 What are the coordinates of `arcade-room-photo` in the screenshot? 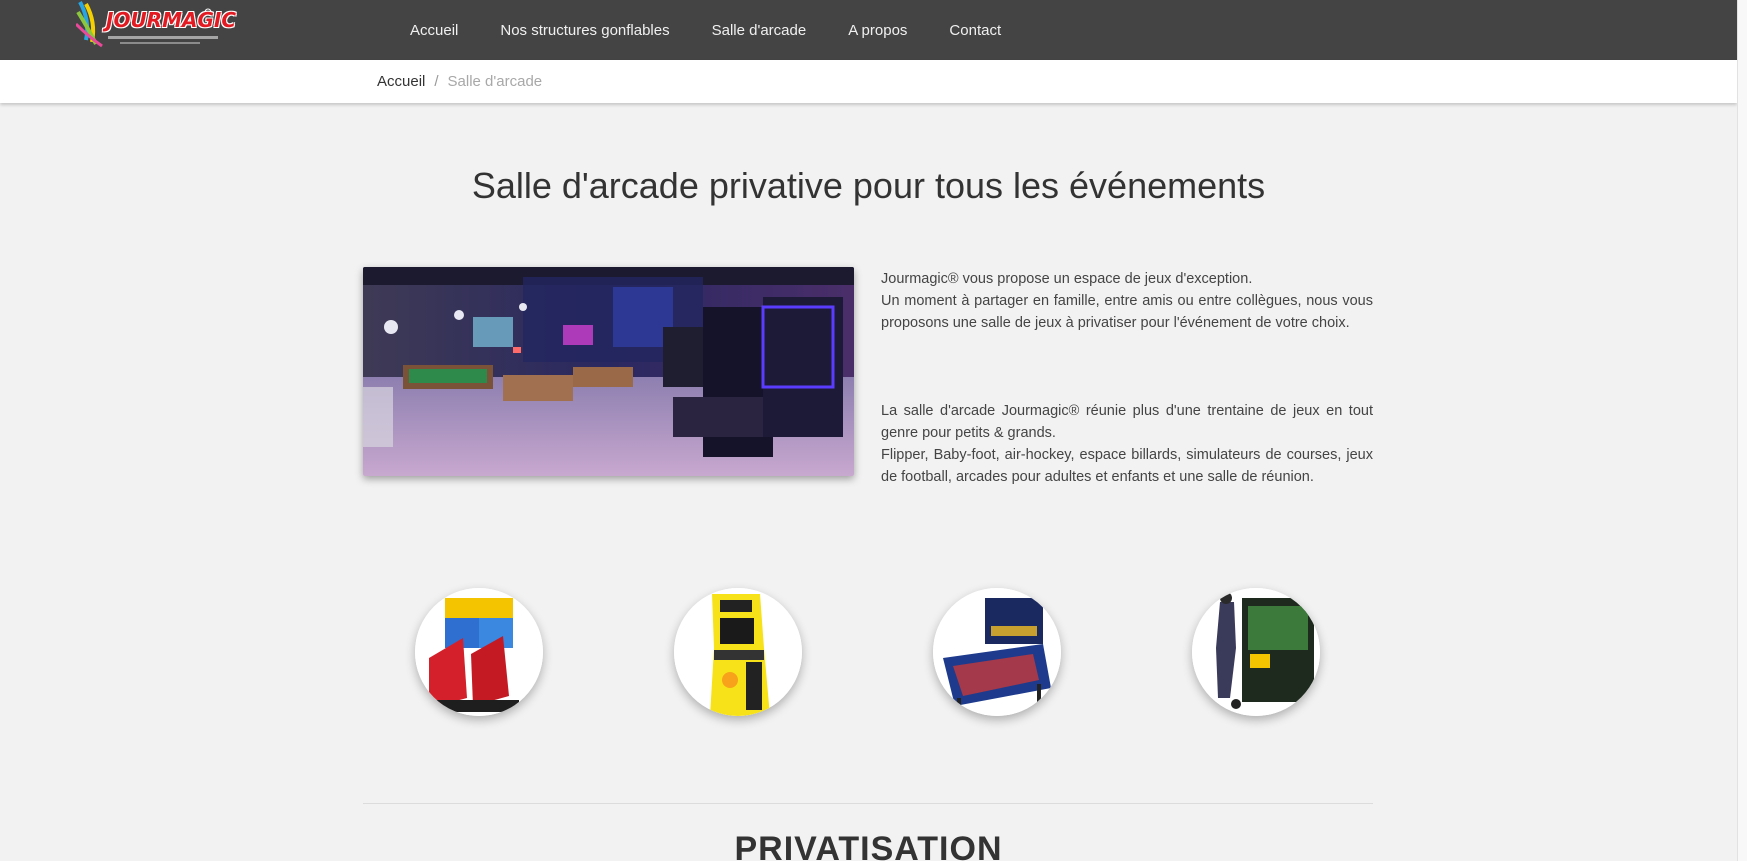 It's located at (608, 371).